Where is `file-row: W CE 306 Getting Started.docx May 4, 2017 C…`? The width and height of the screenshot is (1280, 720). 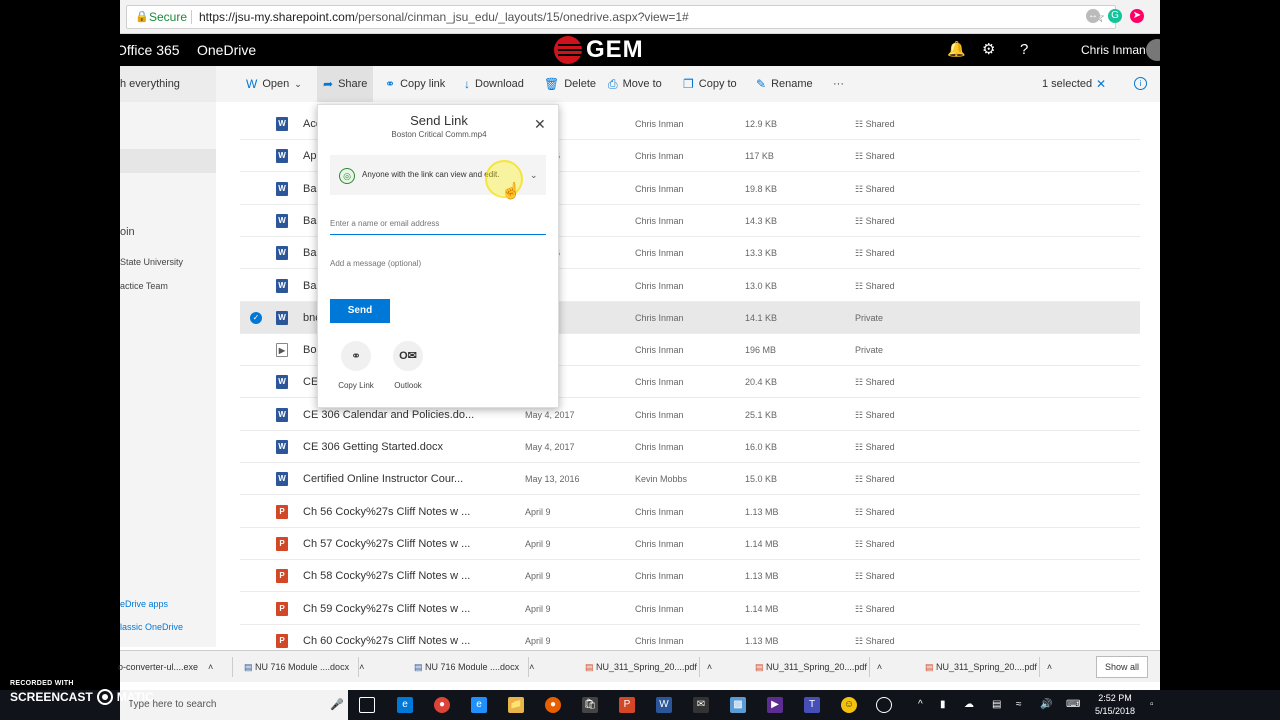 file-row: W CE 306 Getting Started.docx May 4, 2017 C… is located at coordinates (690, 447).